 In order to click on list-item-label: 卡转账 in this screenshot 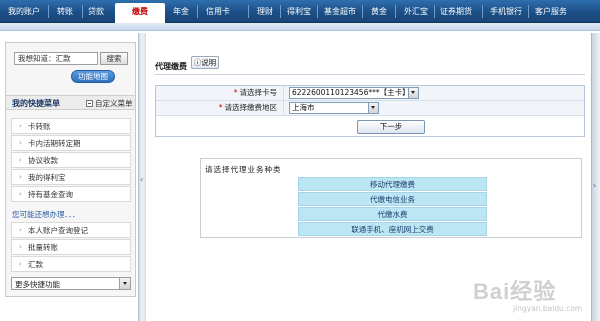, I will do `click(39, 126)`.